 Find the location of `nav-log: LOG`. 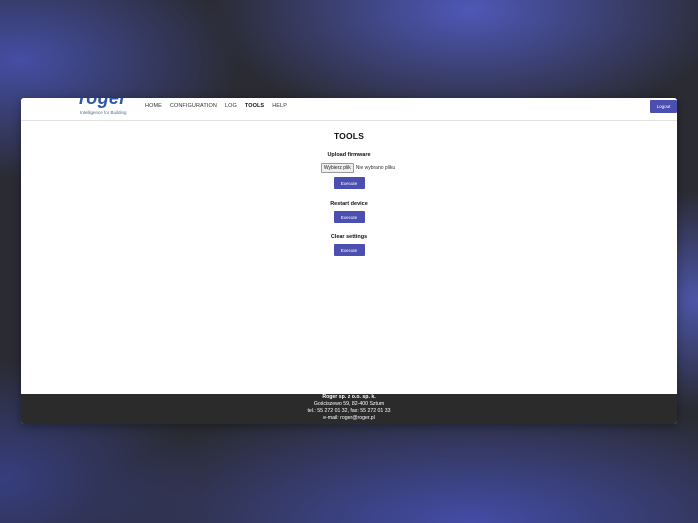

nav-log: LOG is located at coordinates (231, 106).